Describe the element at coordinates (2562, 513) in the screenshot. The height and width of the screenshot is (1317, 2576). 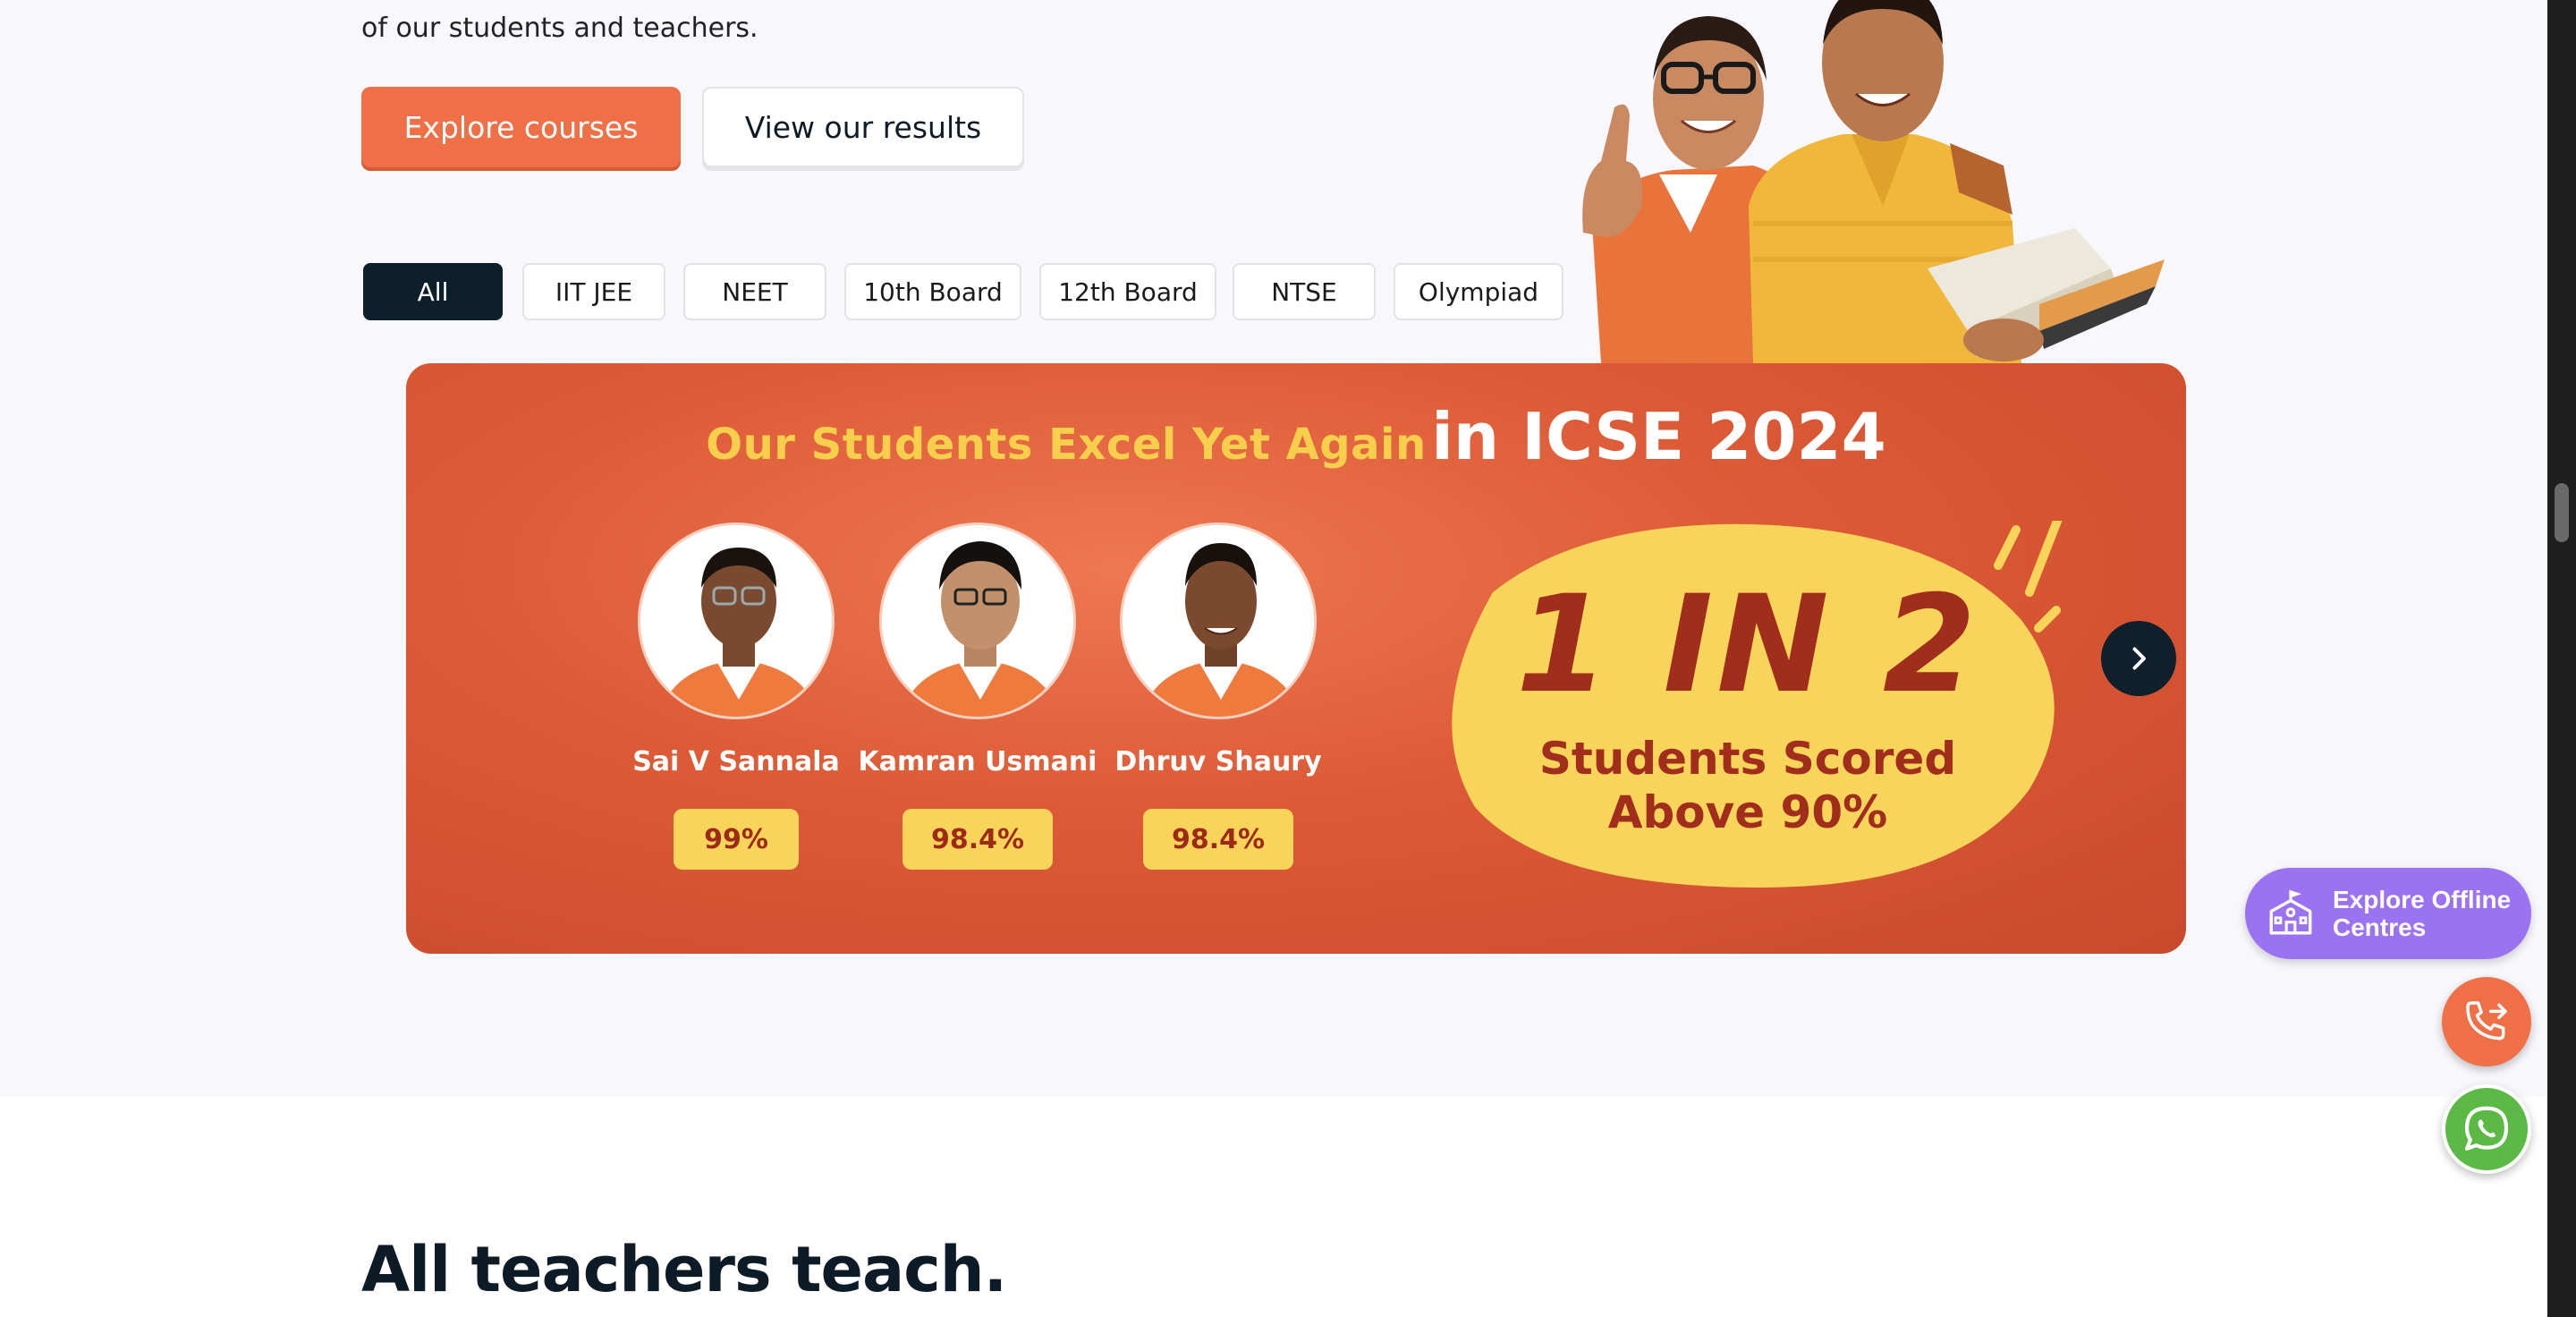
I see `scrollbar-thumb` at that location.